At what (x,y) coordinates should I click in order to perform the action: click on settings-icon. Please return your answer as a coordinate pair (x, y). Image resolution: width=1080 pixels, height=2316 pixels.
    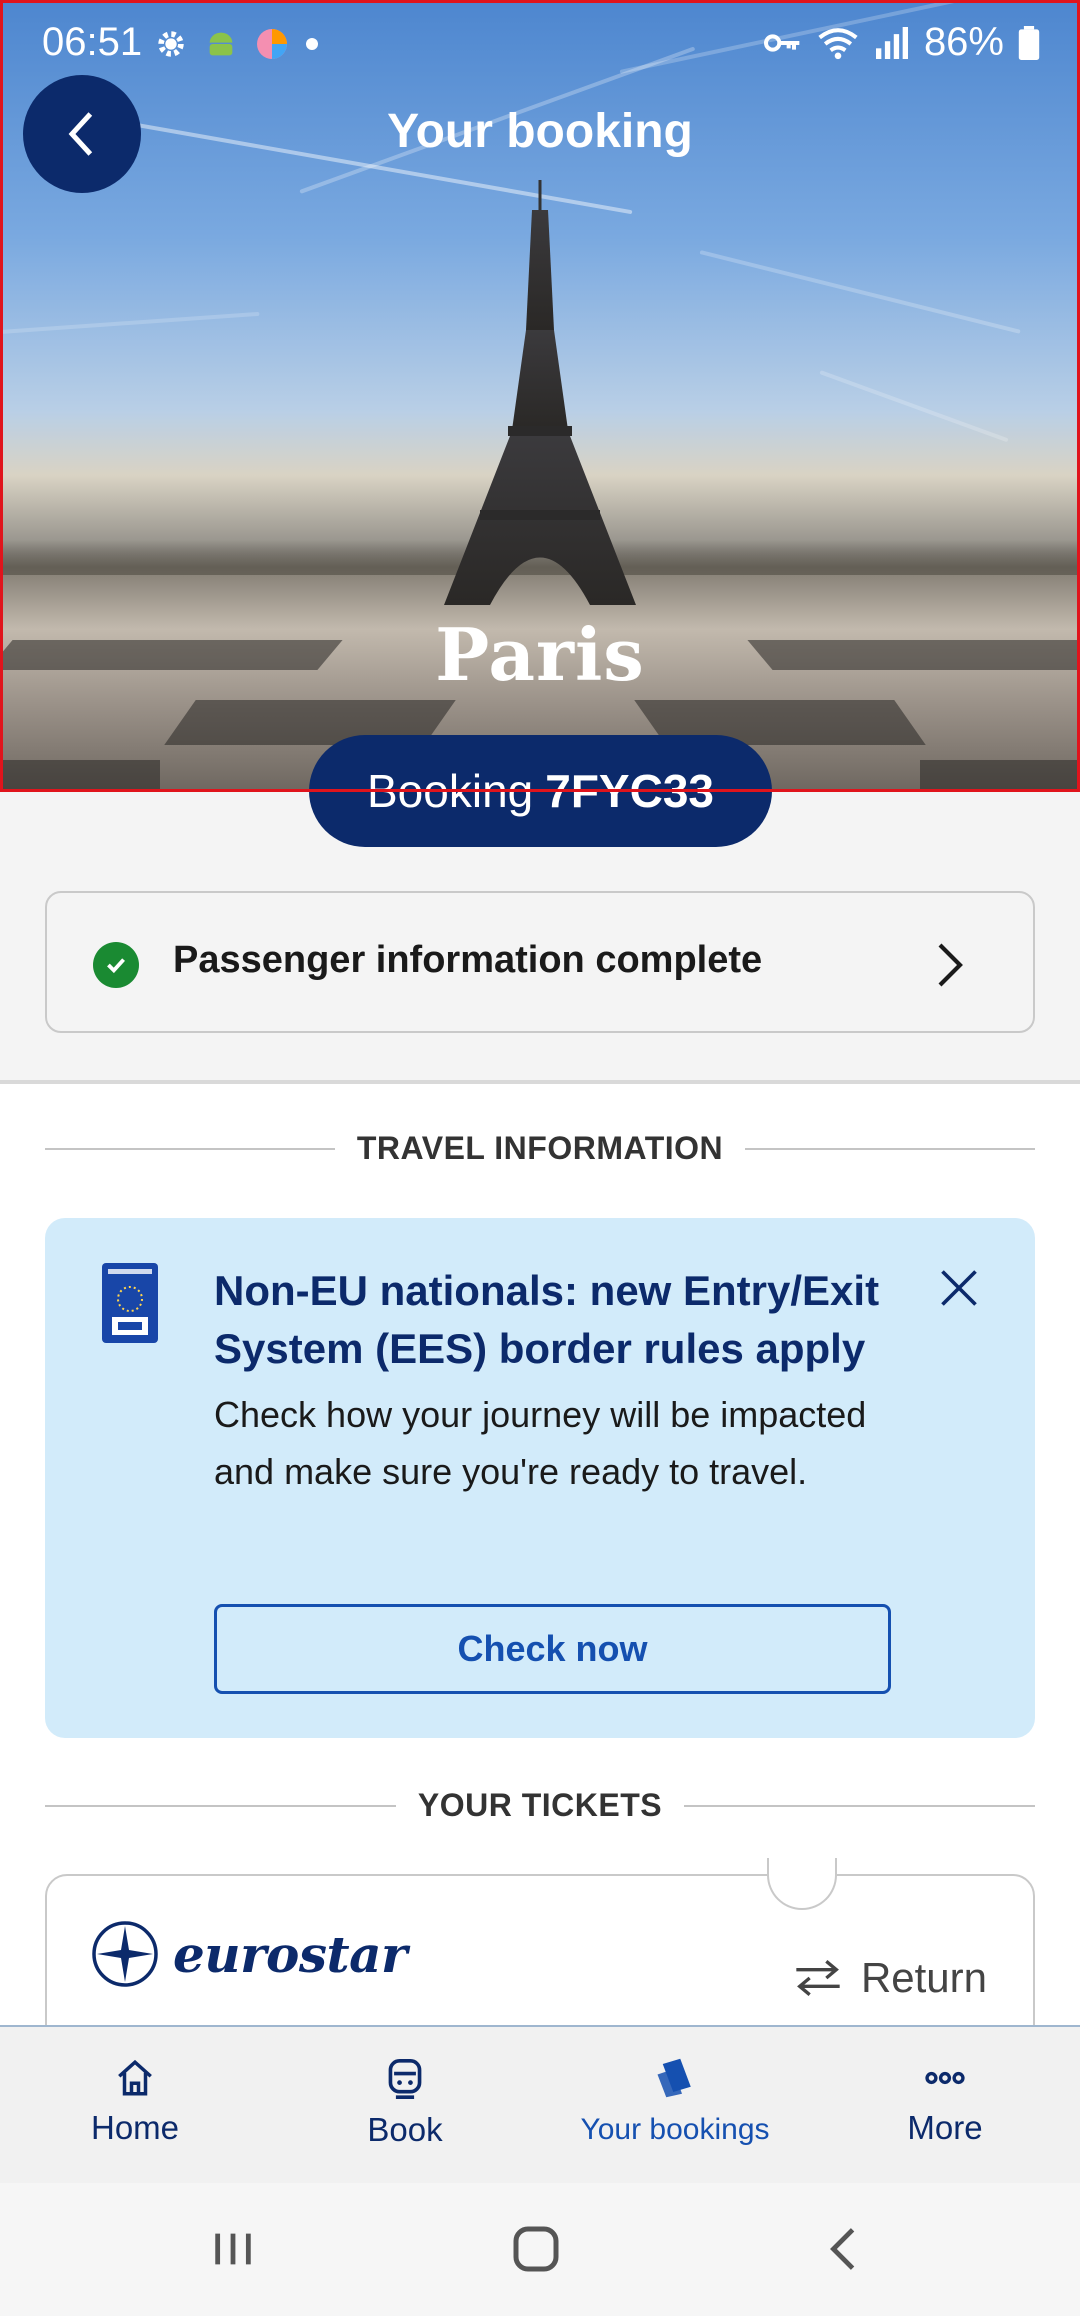
    Looking at the image, I should click on (171, 44).